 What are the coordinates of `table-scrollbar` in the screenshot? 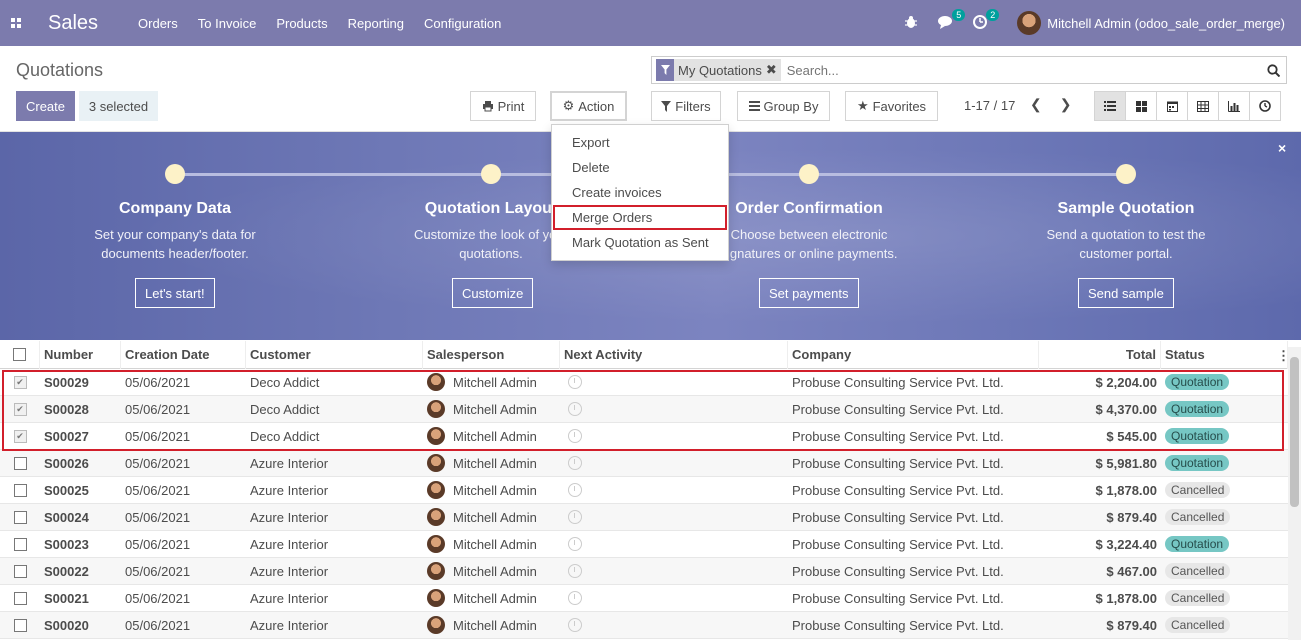 It's located at (1294, 493).